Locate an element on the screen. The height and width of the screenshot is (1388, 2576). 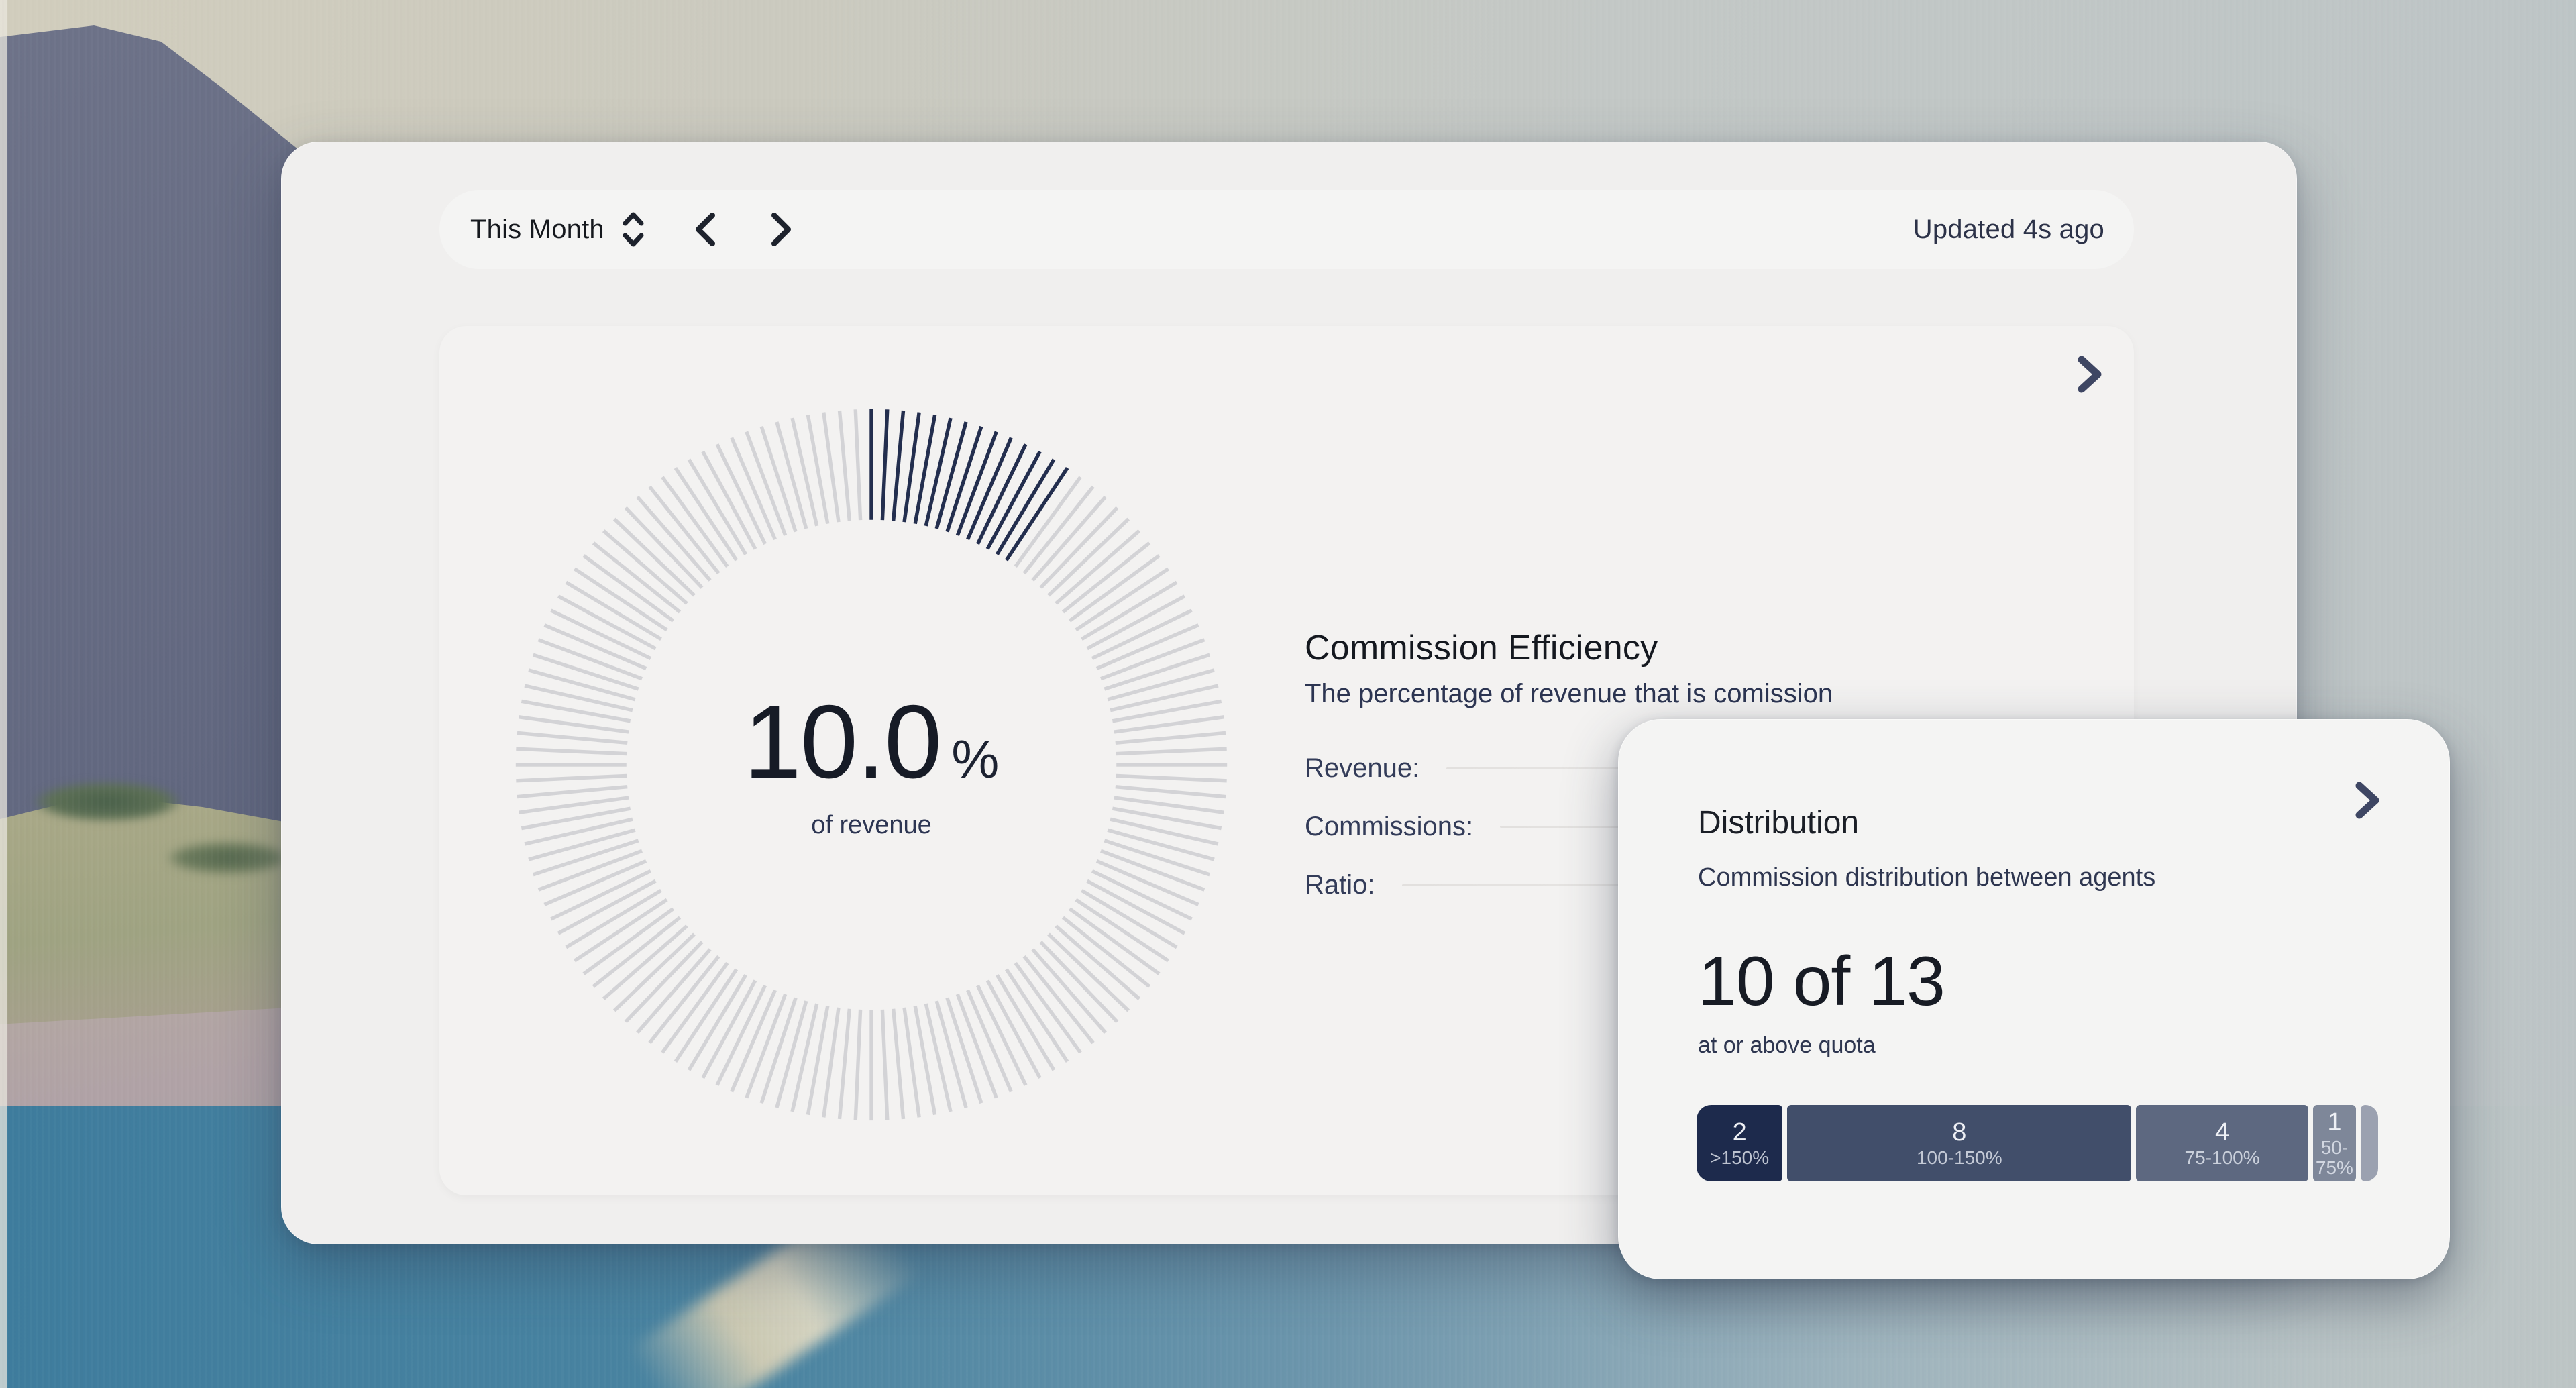
distribution-bar-segment: 8 100-150% is located at coordinates (1959, 1143).